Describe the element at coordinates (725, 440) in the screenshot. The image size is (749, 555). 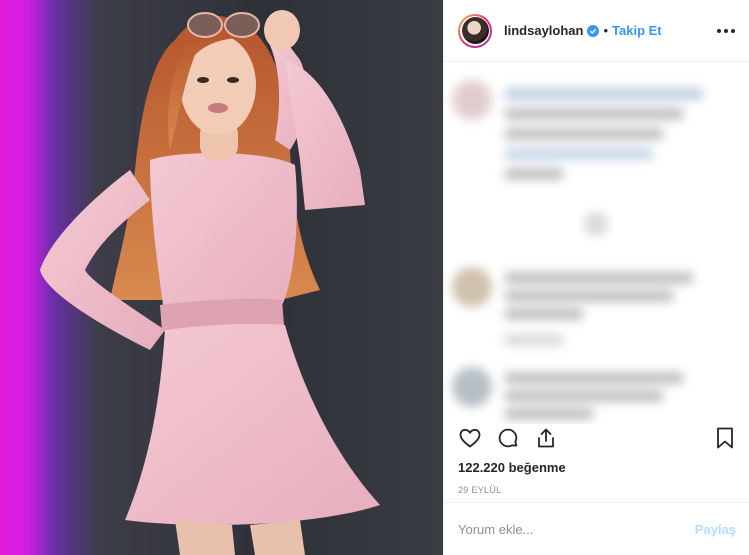
I see `bookmark-icon` at that location.